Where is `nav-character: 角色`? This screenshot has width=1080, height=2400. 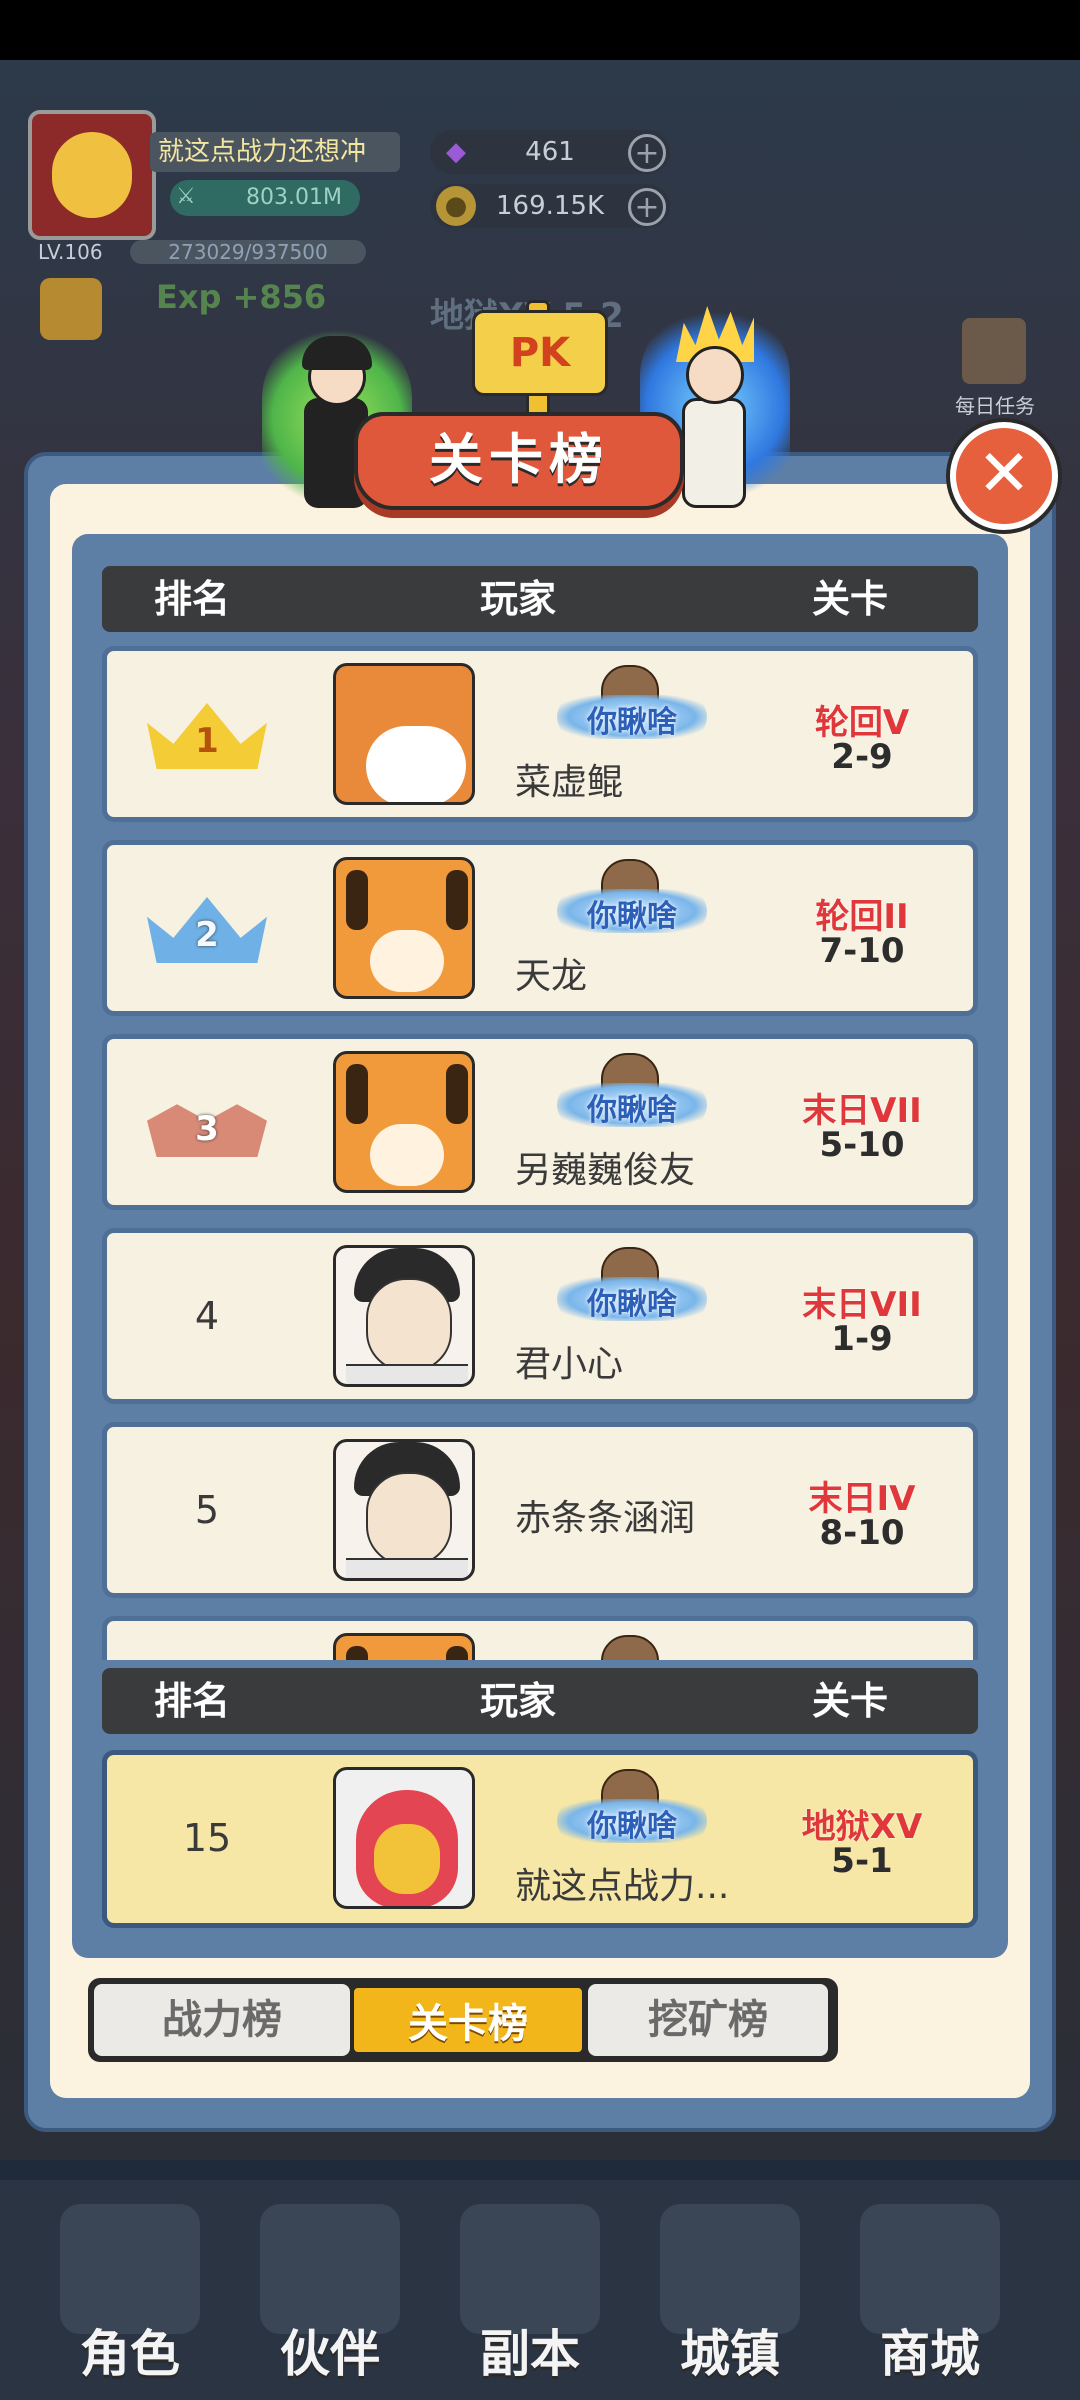
nav-character: 角色 is located at coordinates (130, 2294).